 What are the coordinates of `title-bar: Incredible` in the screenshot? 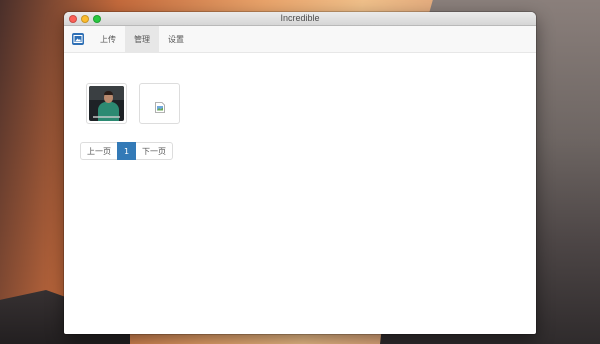 It's located at (300, 19).